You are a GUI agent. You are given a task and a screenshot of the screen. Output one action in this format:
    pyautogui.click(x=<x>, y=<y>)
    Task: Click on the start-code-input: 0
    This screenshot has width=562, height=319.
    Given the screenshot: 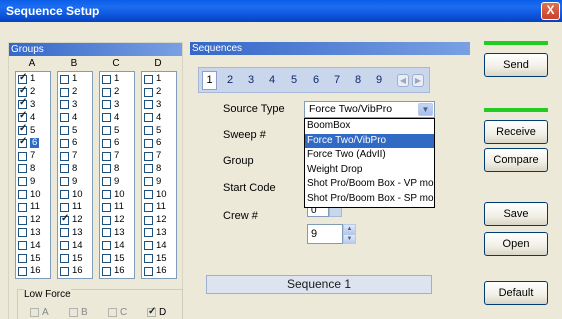 What is the action you would take?
    pyautogui.click(x=318, y=212)
    